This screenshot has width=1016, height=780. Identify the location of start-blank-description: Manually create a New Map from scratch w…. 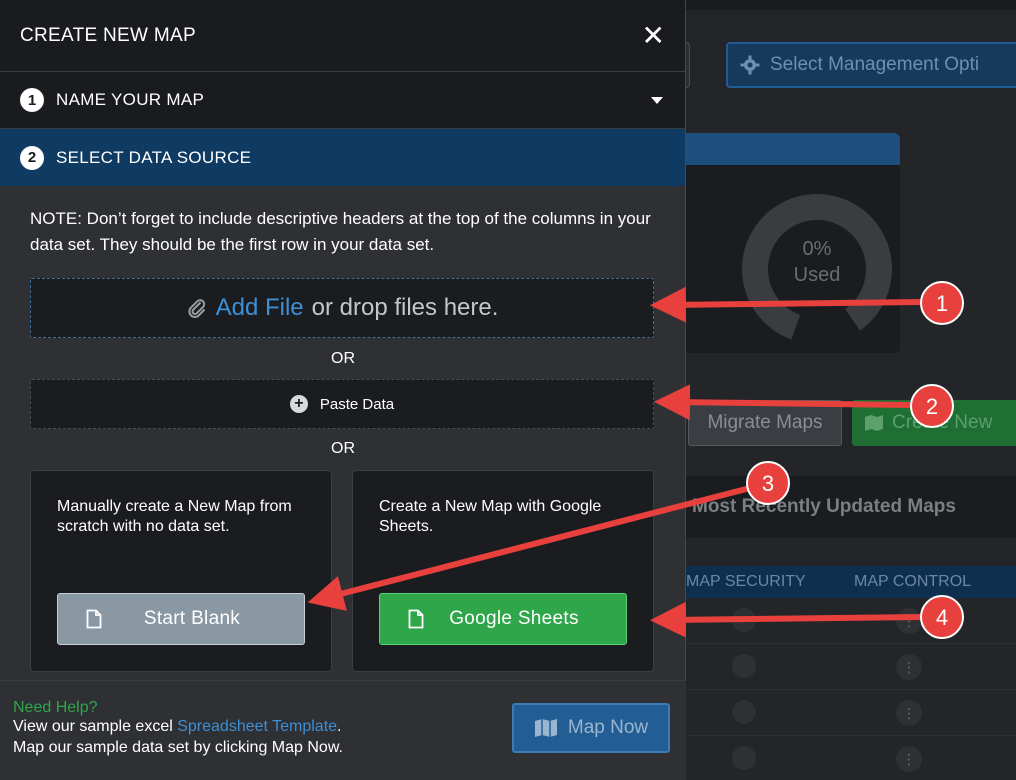
(174, 516).